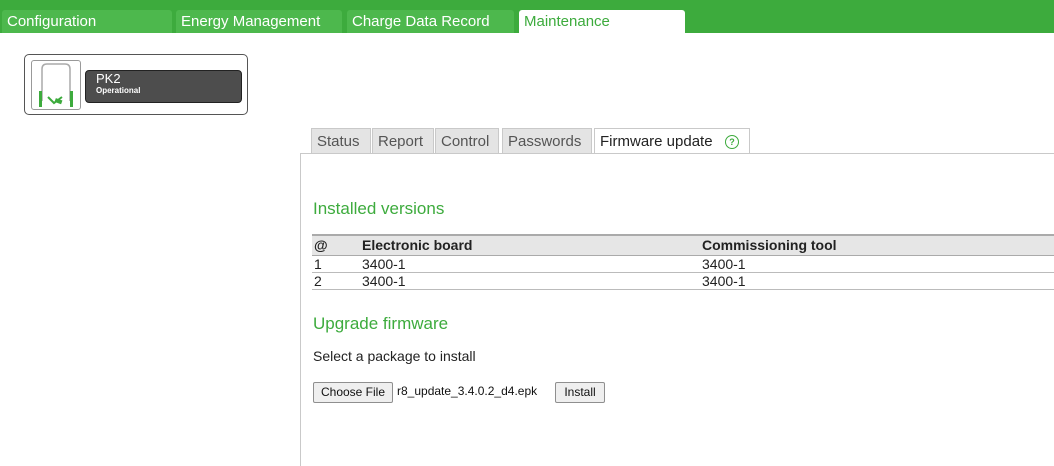  What do you see at coordinates (336, 245) in the screenshot?
I see `column-header-at: @` at bounding box center [336, 245].